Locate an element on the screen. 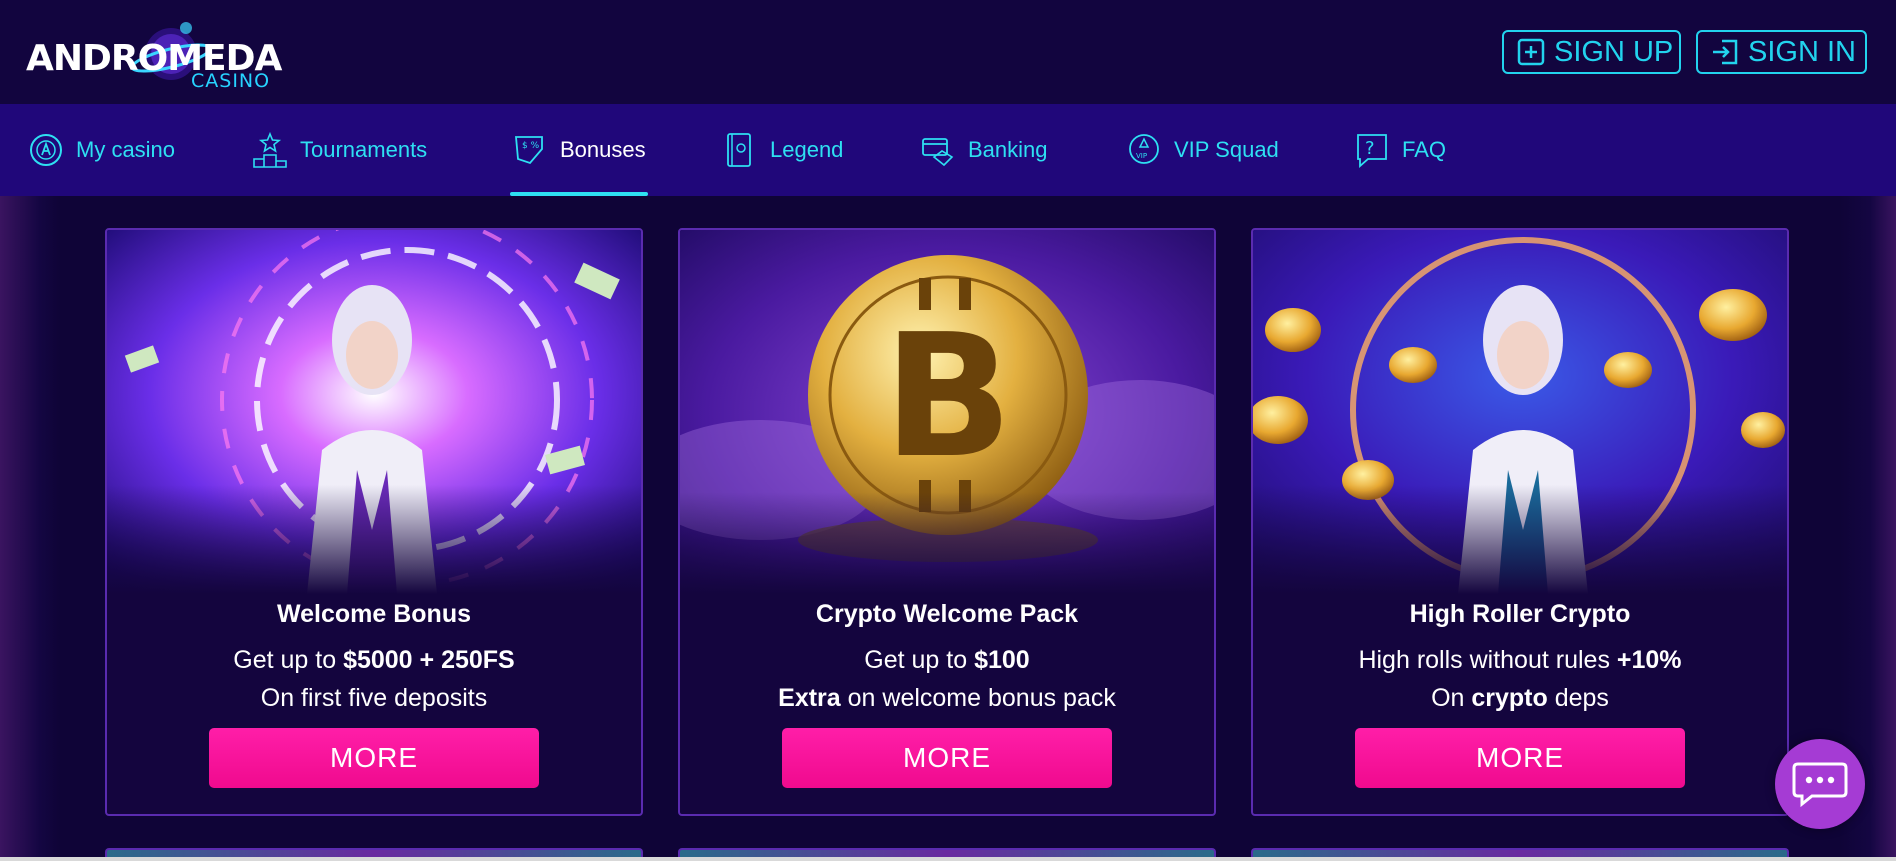  sign-in-button: SIGN IN is located at coordinates (1781, 52).